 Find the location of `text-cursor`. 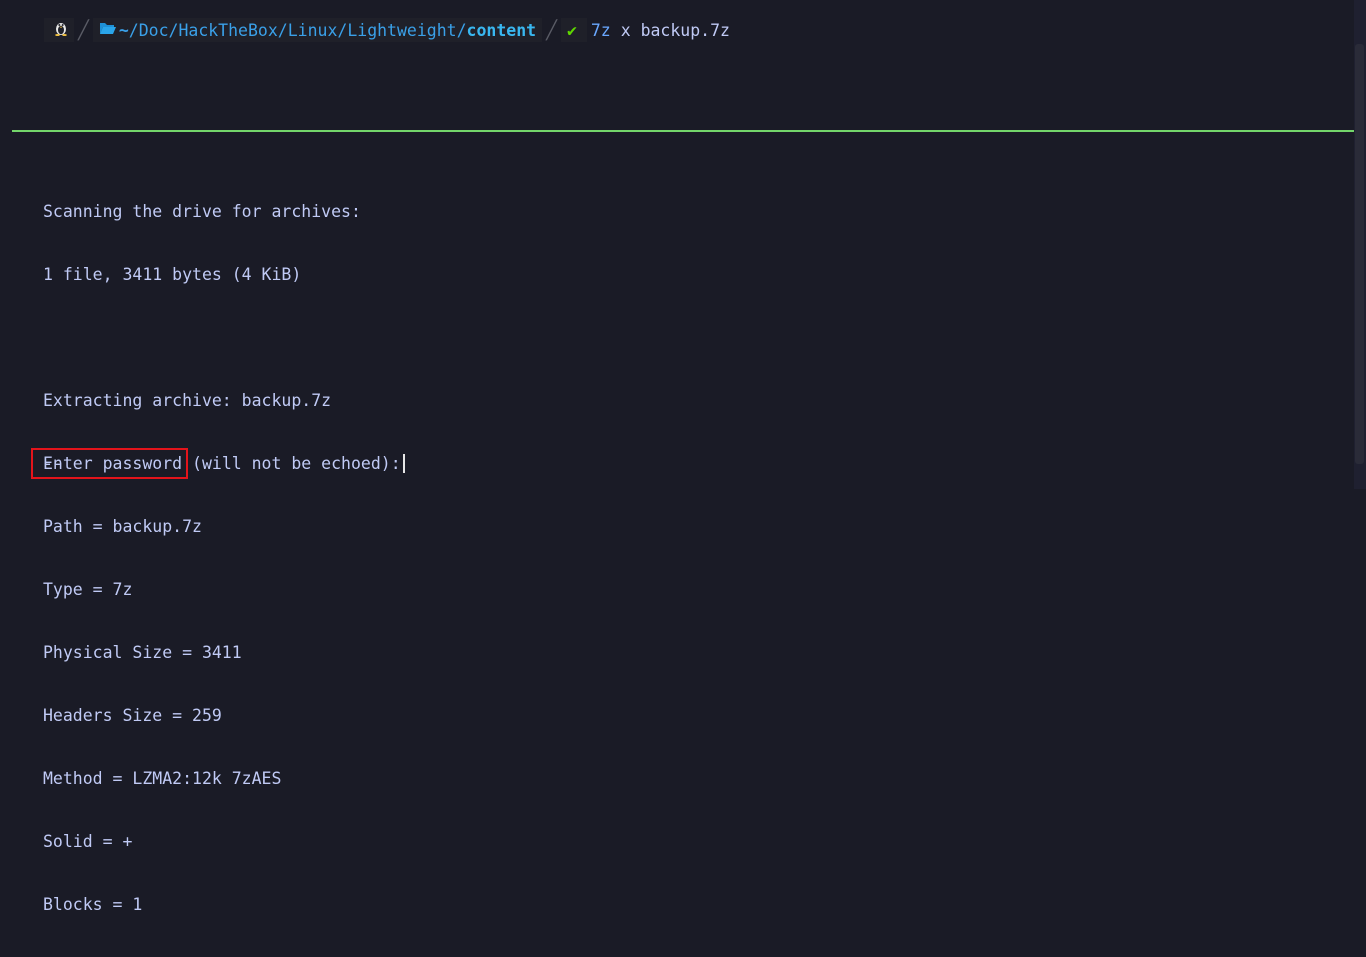

text-cursor is located at coordinates (403, 463).